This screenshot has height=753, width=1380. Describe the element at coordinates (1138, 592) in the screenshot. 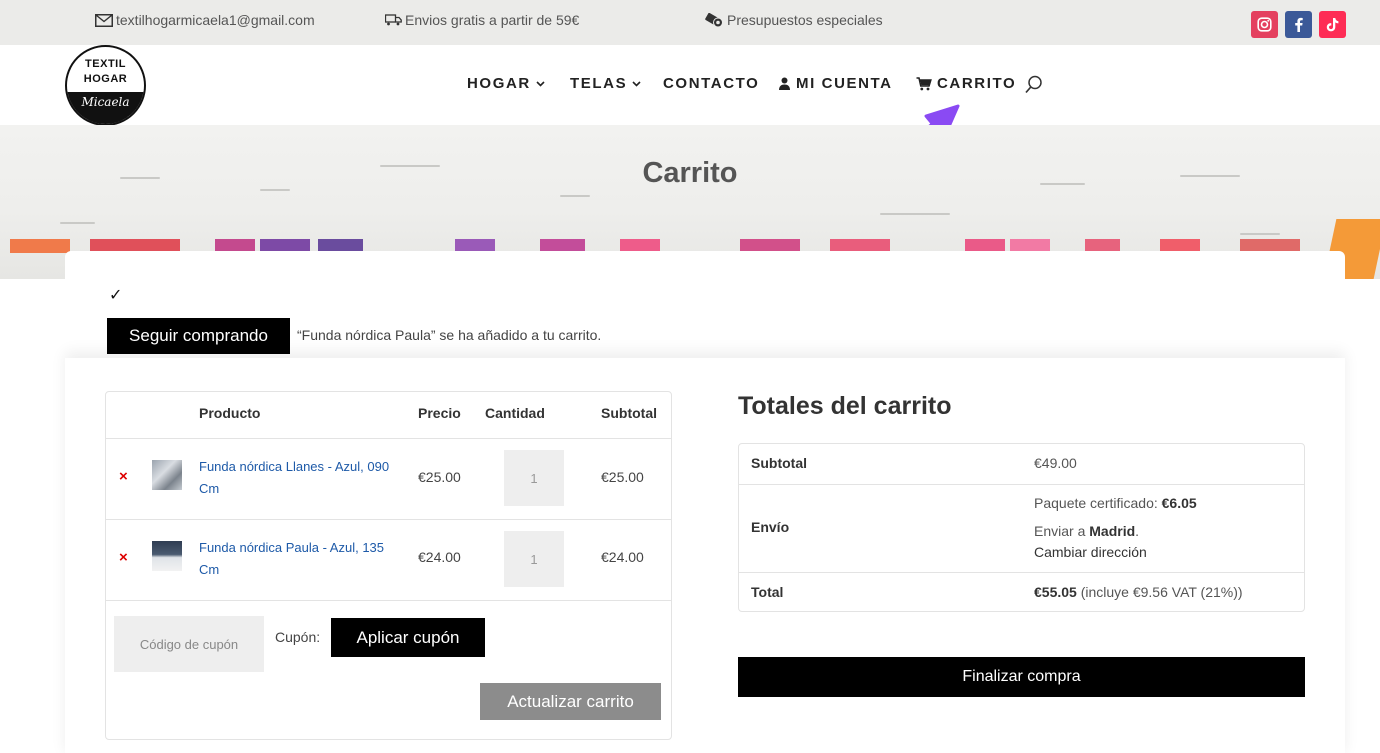

I see `totals-total-value: €55.05 (incluye €9.56 VAT (21%))` at that location.